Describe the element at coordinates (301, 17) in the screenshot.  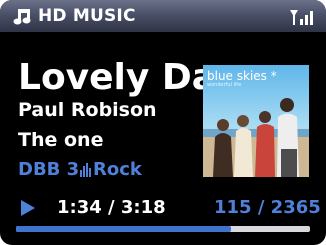
I see `signal-strength-icon` at that location.